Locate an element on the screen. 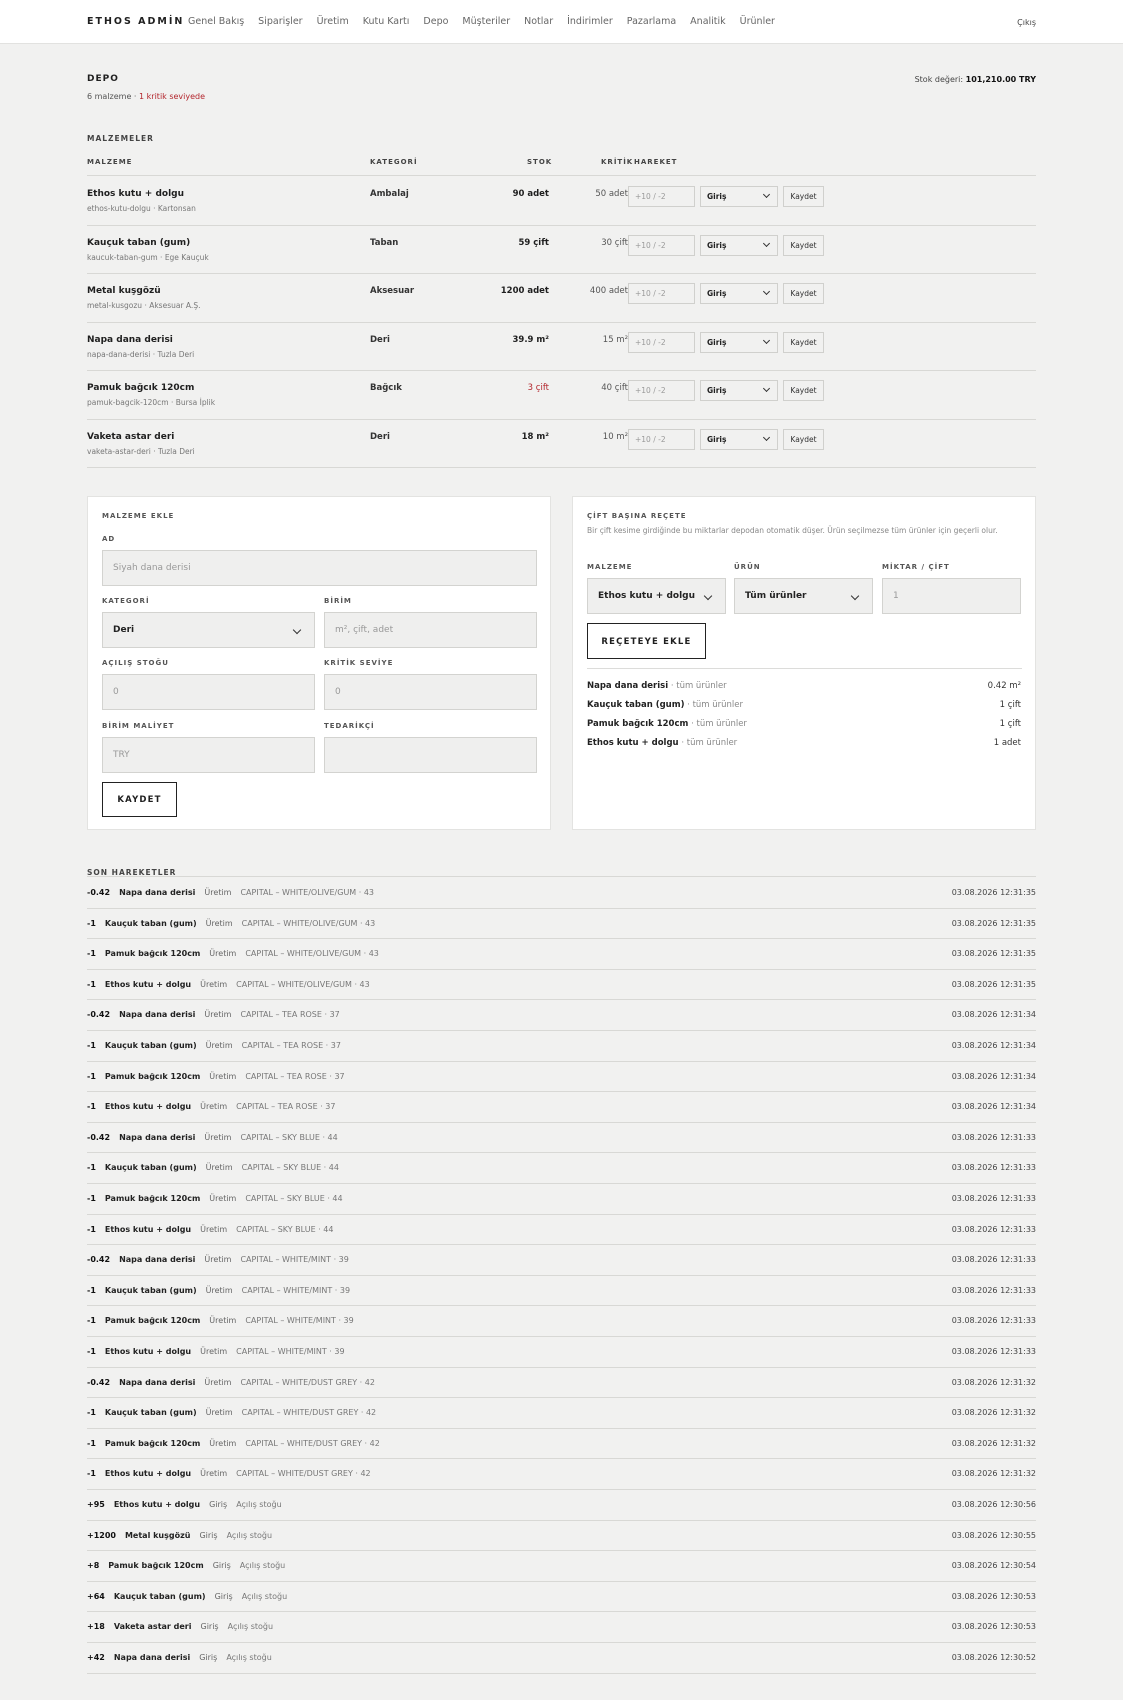 The image size is (1123, 1700). nav-item-genel-bakis: Genel Bakış is located at coordinates (216, 21).